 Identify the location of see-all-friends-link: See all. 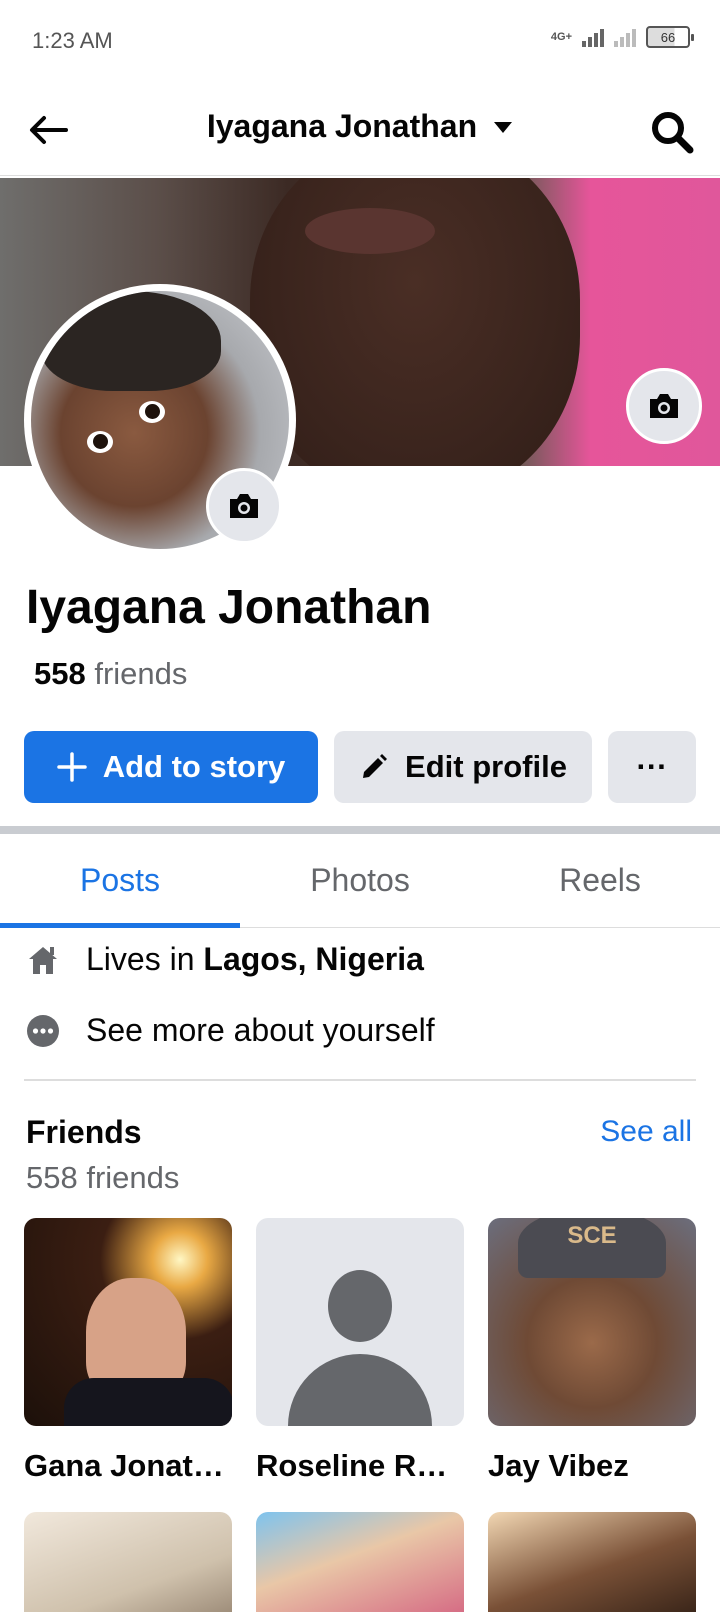
(646, 1132).